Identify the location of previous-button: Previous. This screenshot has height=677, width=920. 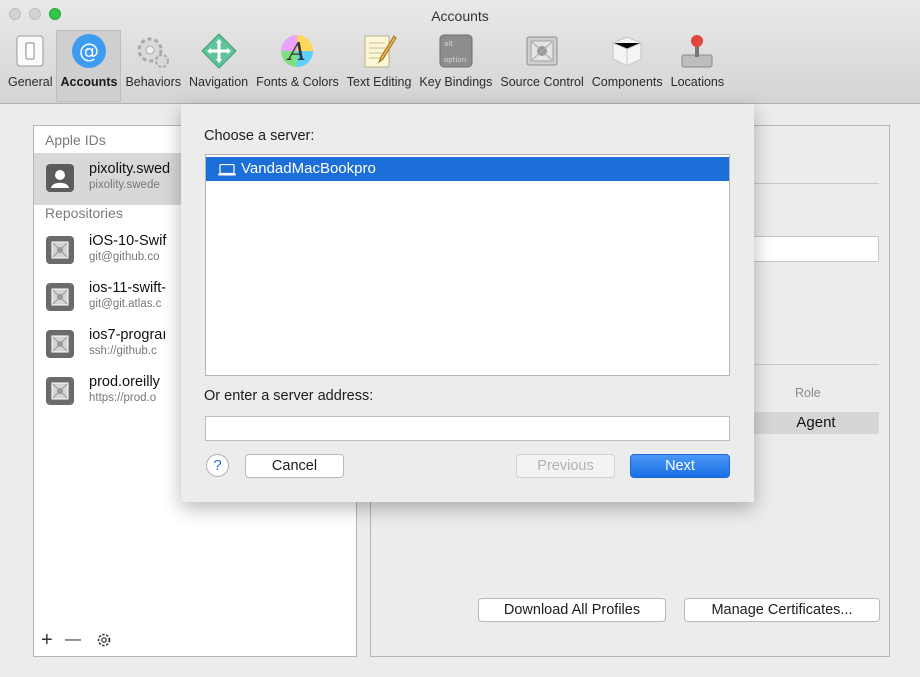
(565, 466).